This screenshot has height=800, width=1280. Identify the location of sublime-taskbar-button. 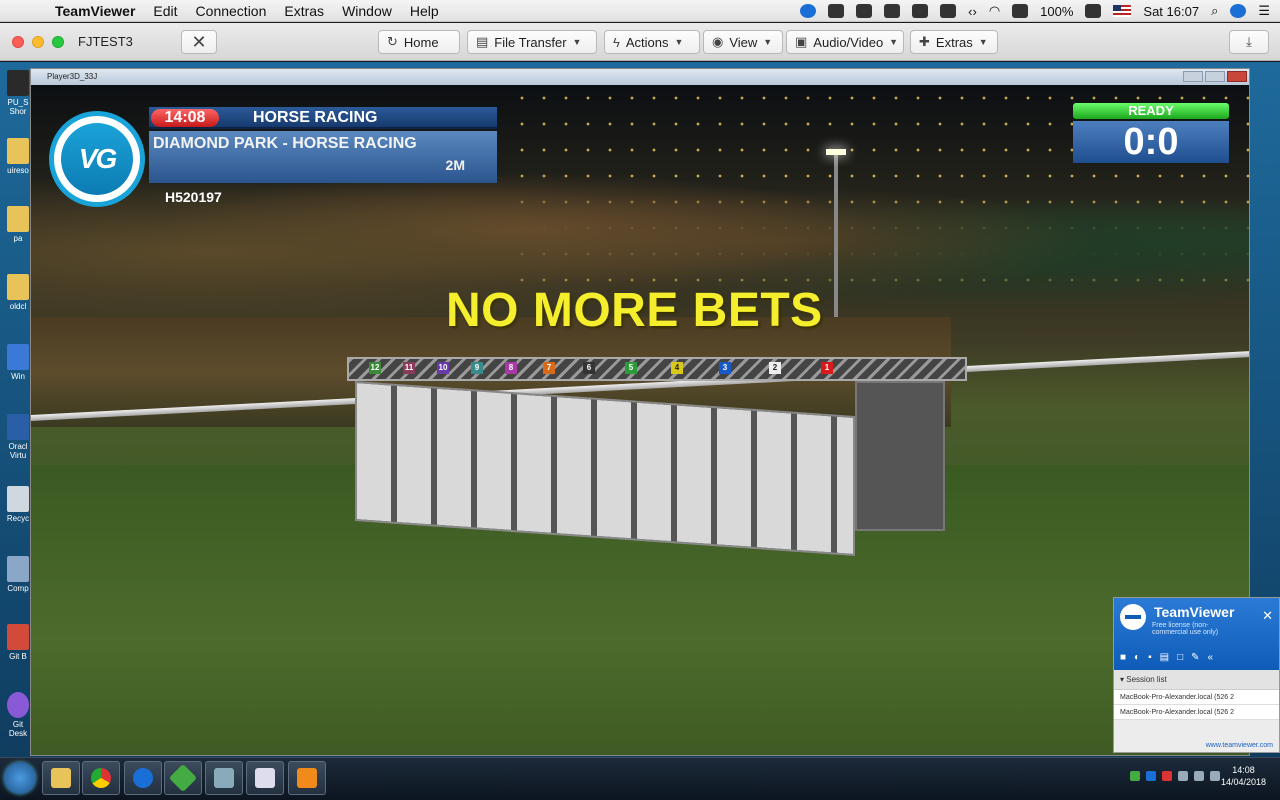
(307, 778).